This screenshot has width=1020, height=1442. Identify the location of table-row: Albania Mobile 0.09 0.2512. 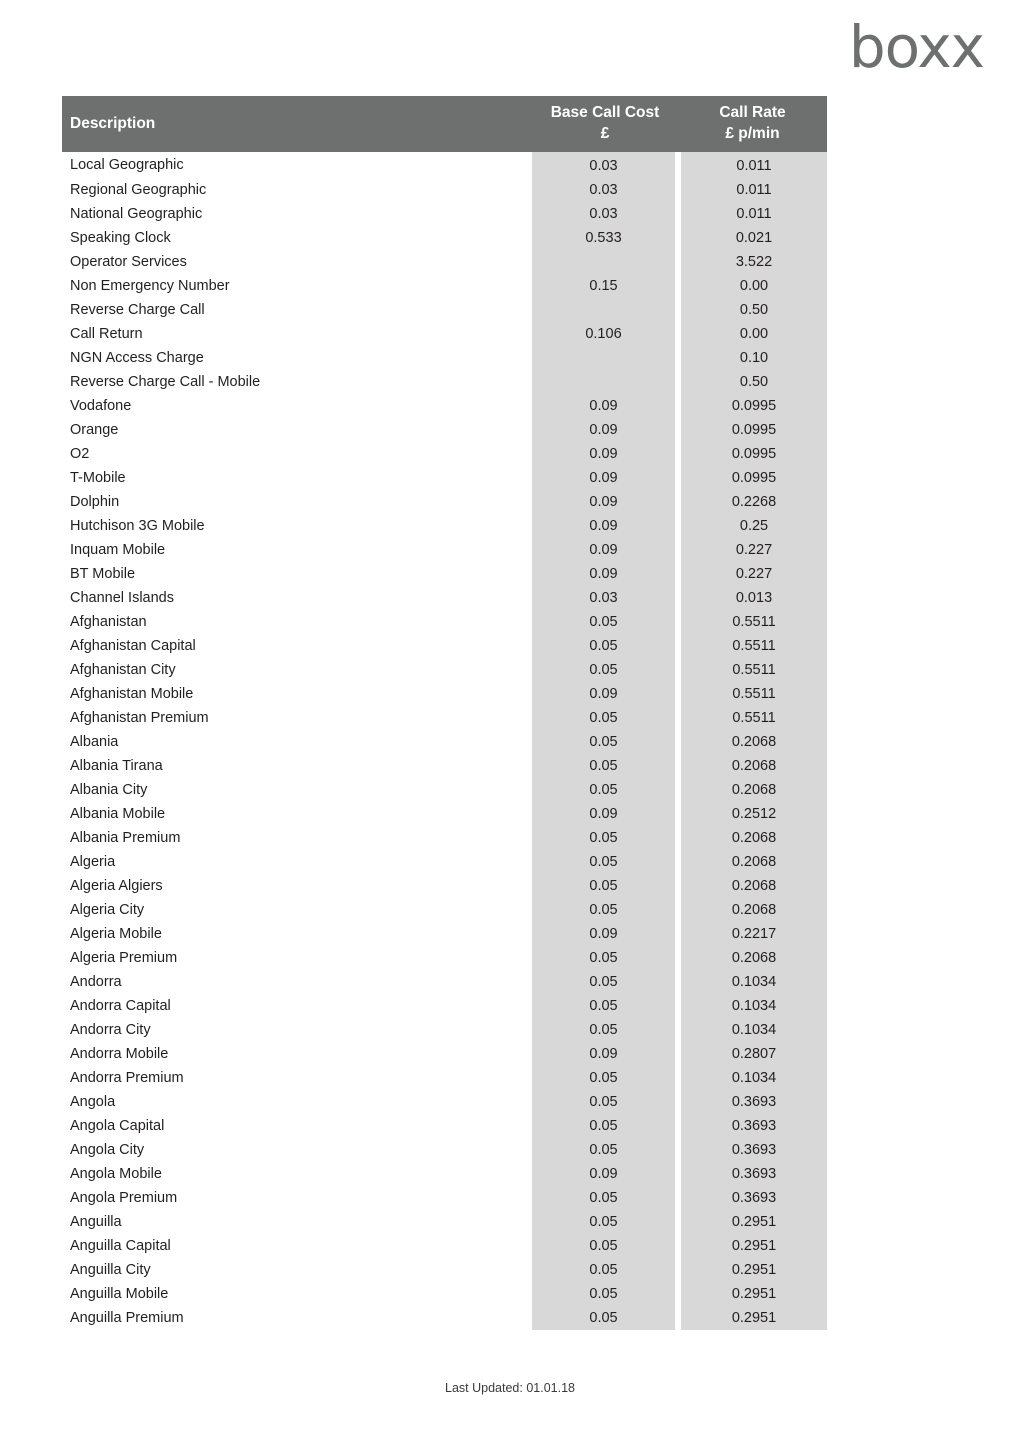
(444, 814).